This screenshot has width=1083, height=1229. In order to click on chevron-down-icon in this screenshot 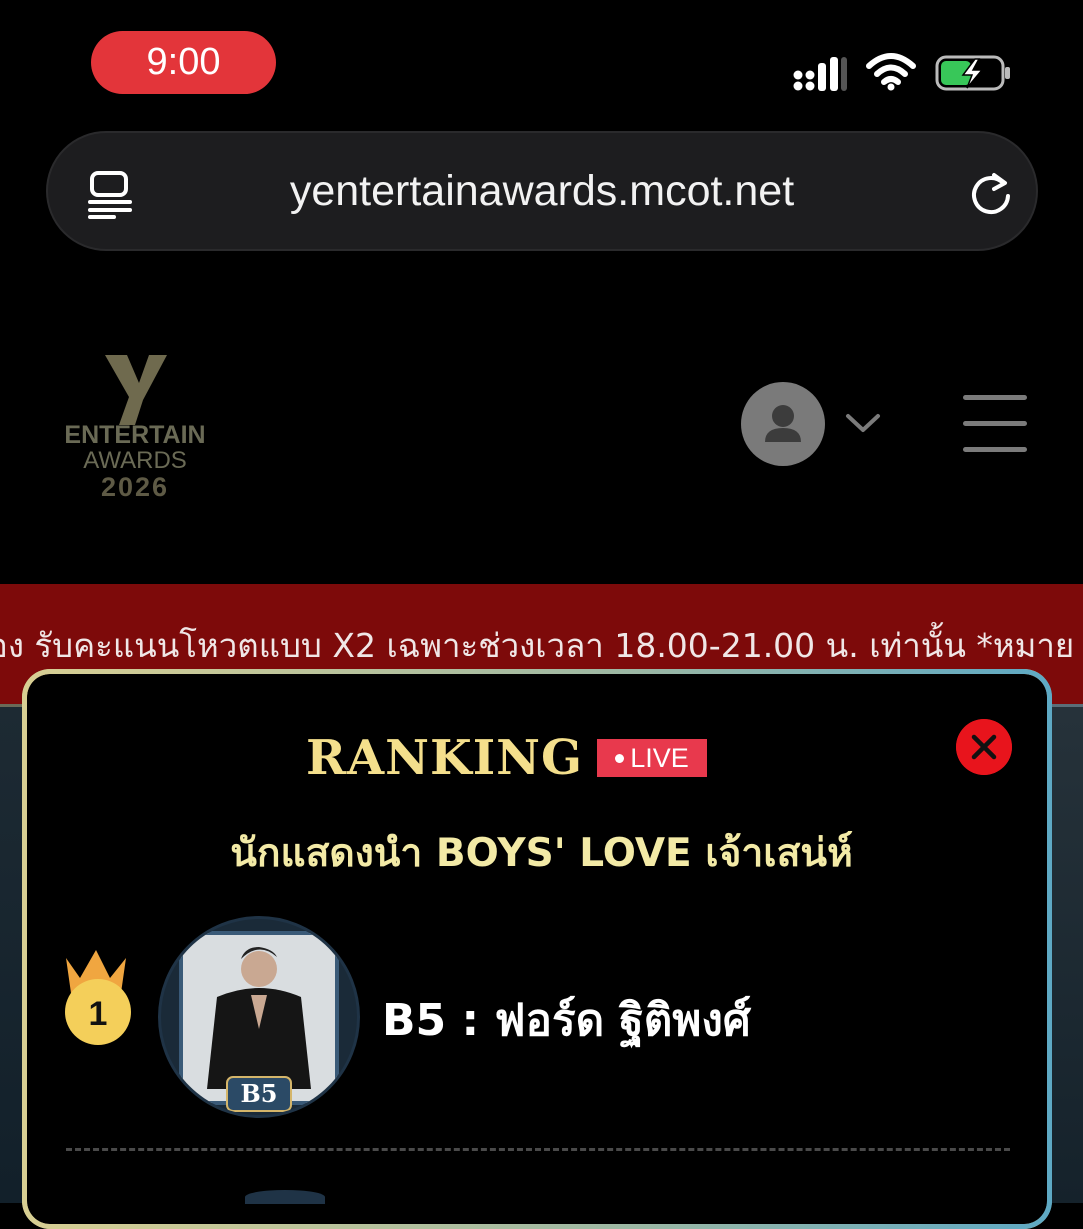, I will do `click(863, 423)`.